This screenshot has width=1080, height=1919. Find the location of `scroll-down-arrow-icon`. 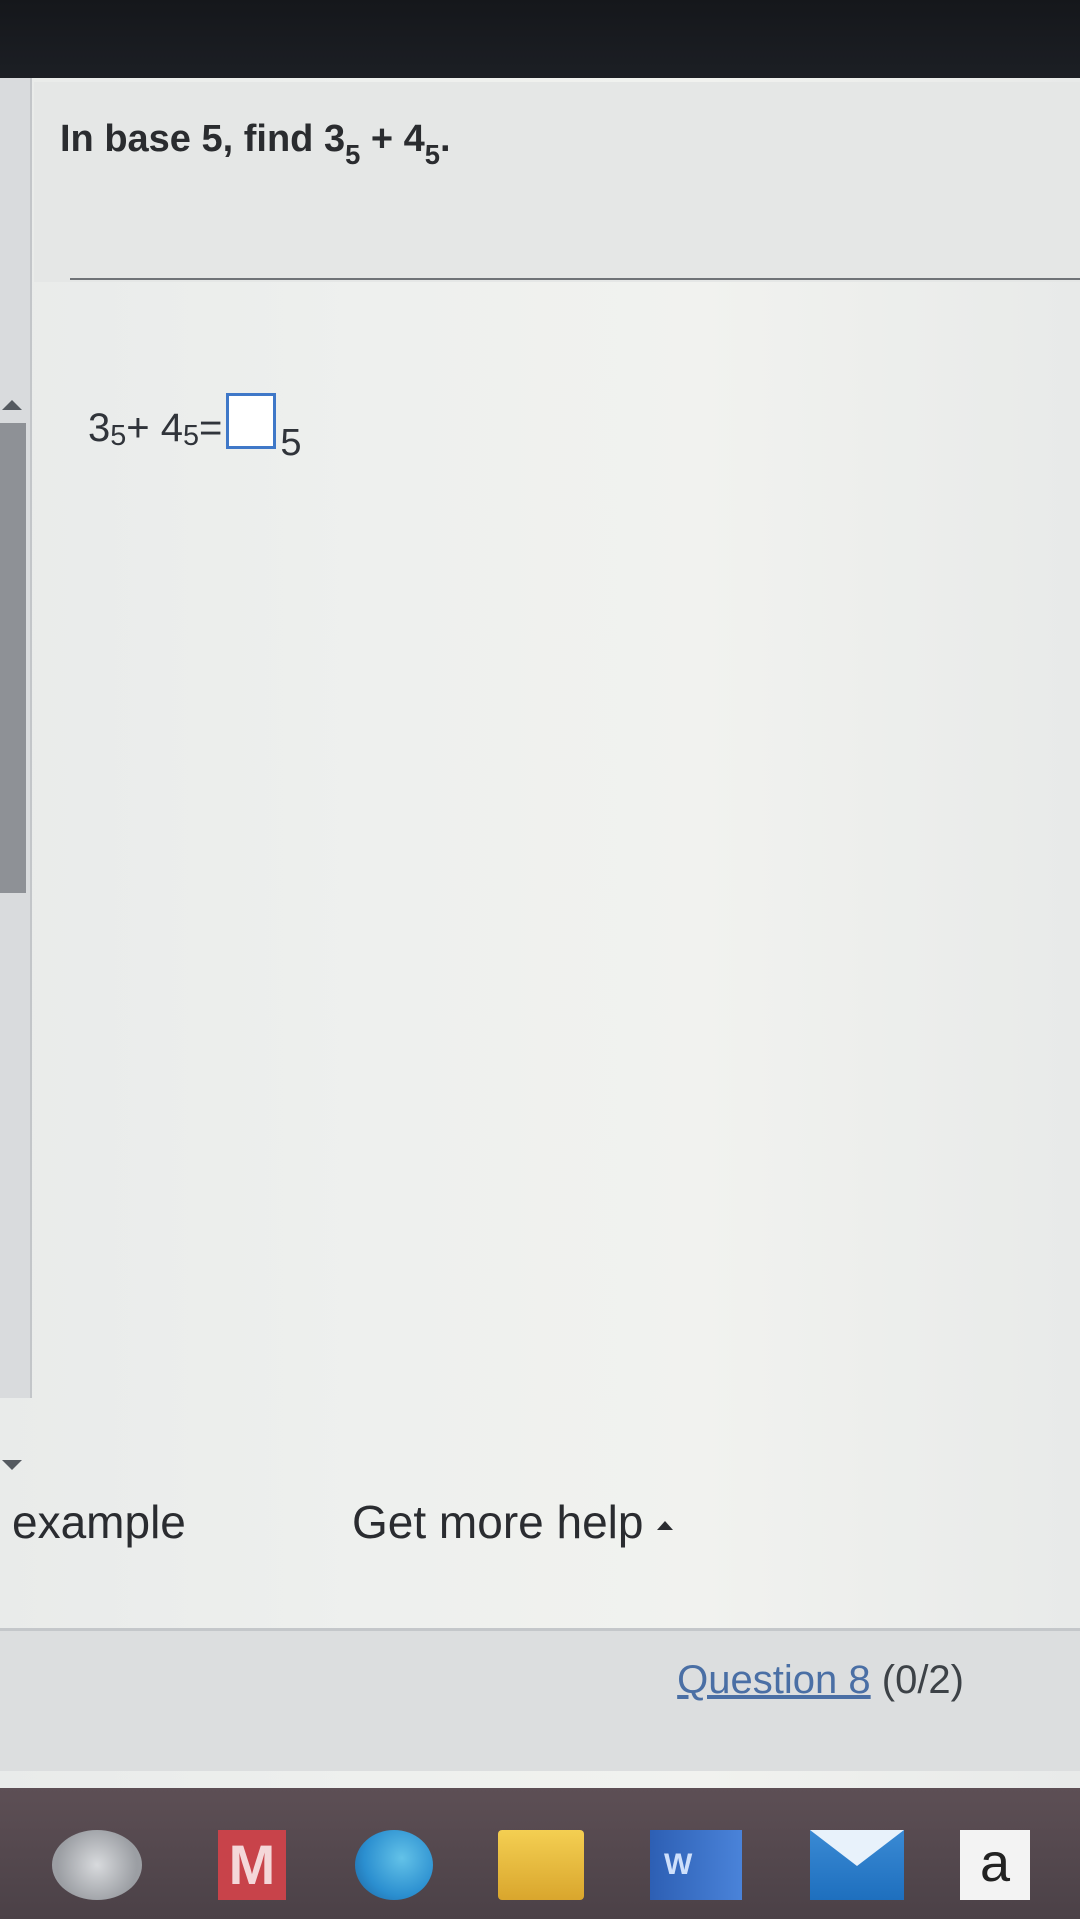

scroll-down-arrow-icon is located at coordinates (12, 1465).